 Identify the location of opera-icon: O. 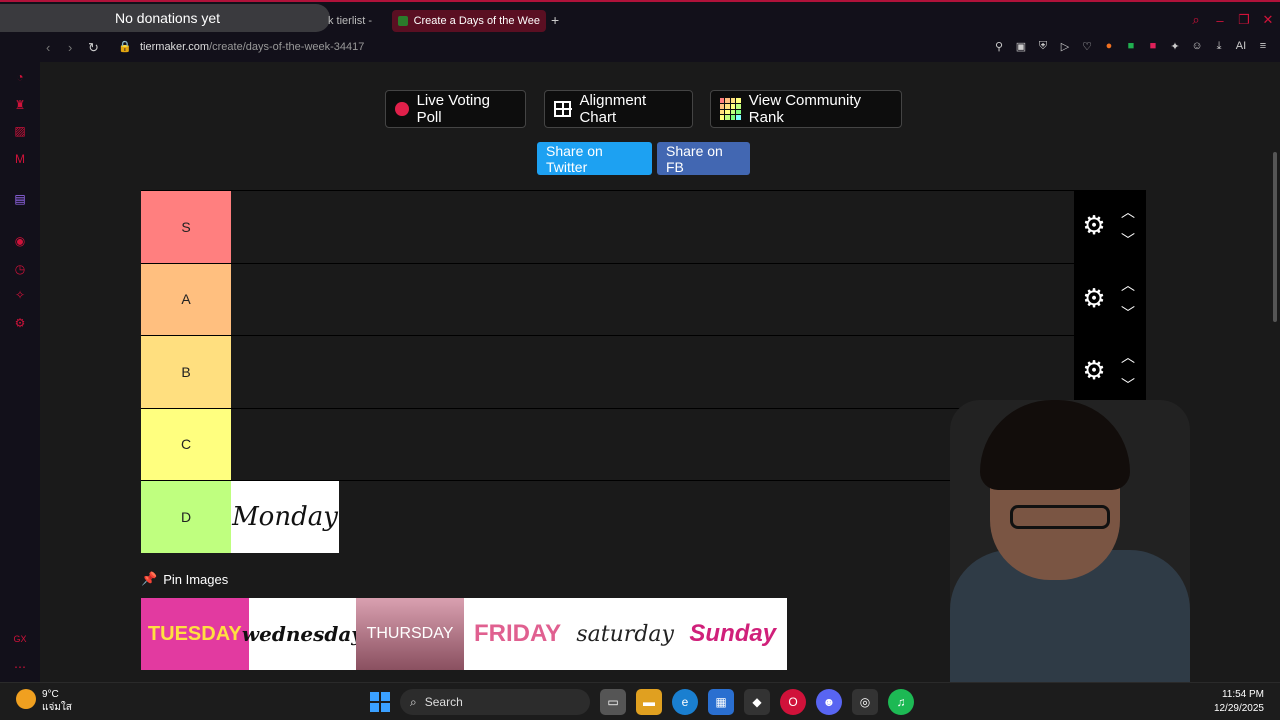
(793, 702).